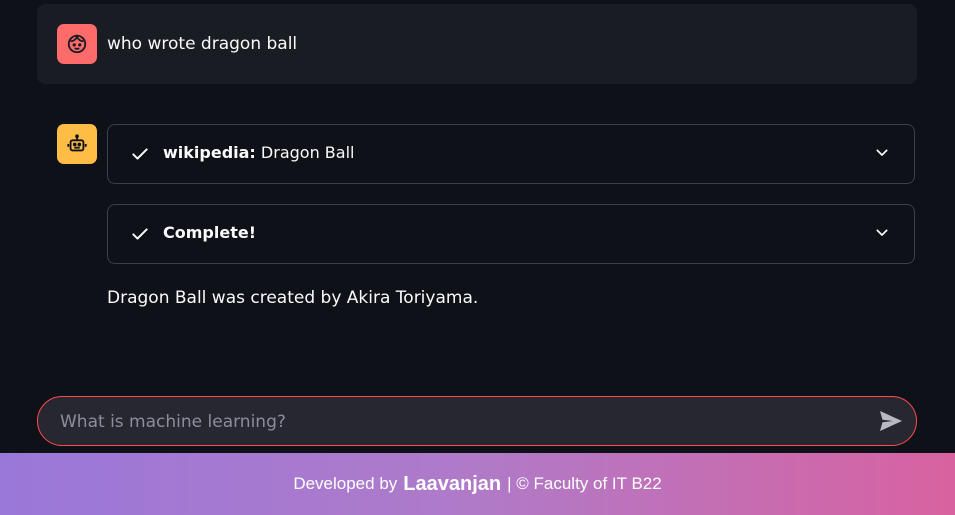 The image size is (955, 515). What do you see at coordinates (452, 483) in the screenshot?
I see `footer-author: Laavanjan` at bounding box center [452, 483].